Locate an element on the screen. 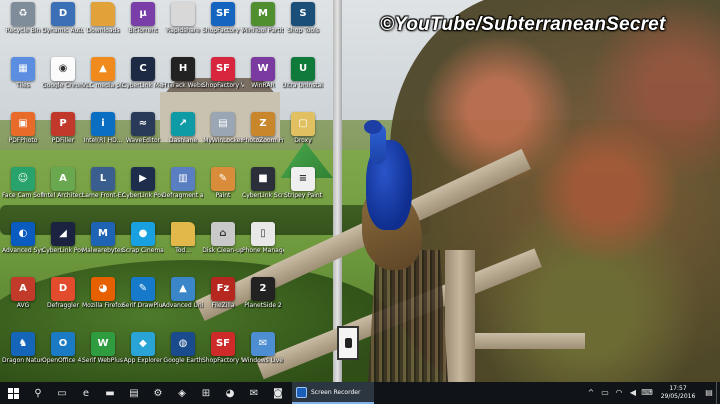 The width and height of the screenshot is (720, 404). desktop-icon: SFShopFactory V9 is located at coordinates (223, 354).